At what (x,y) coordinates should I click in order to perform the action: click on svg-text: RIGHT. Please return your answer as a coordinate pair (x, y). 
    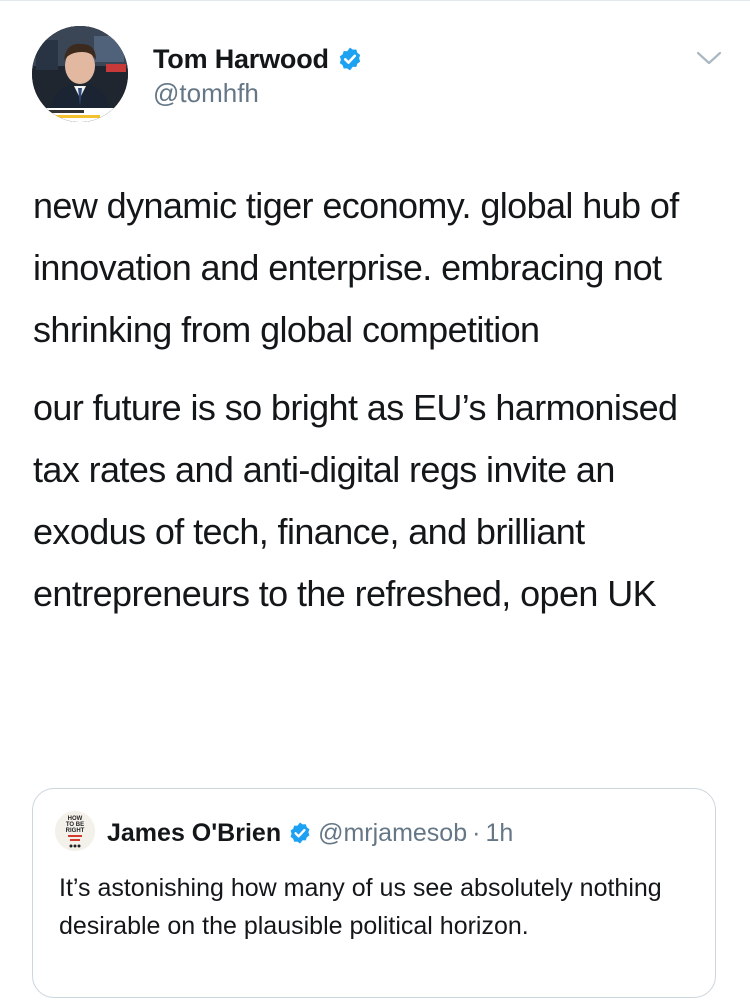
    Looking at the image, I should click on (75, 831).